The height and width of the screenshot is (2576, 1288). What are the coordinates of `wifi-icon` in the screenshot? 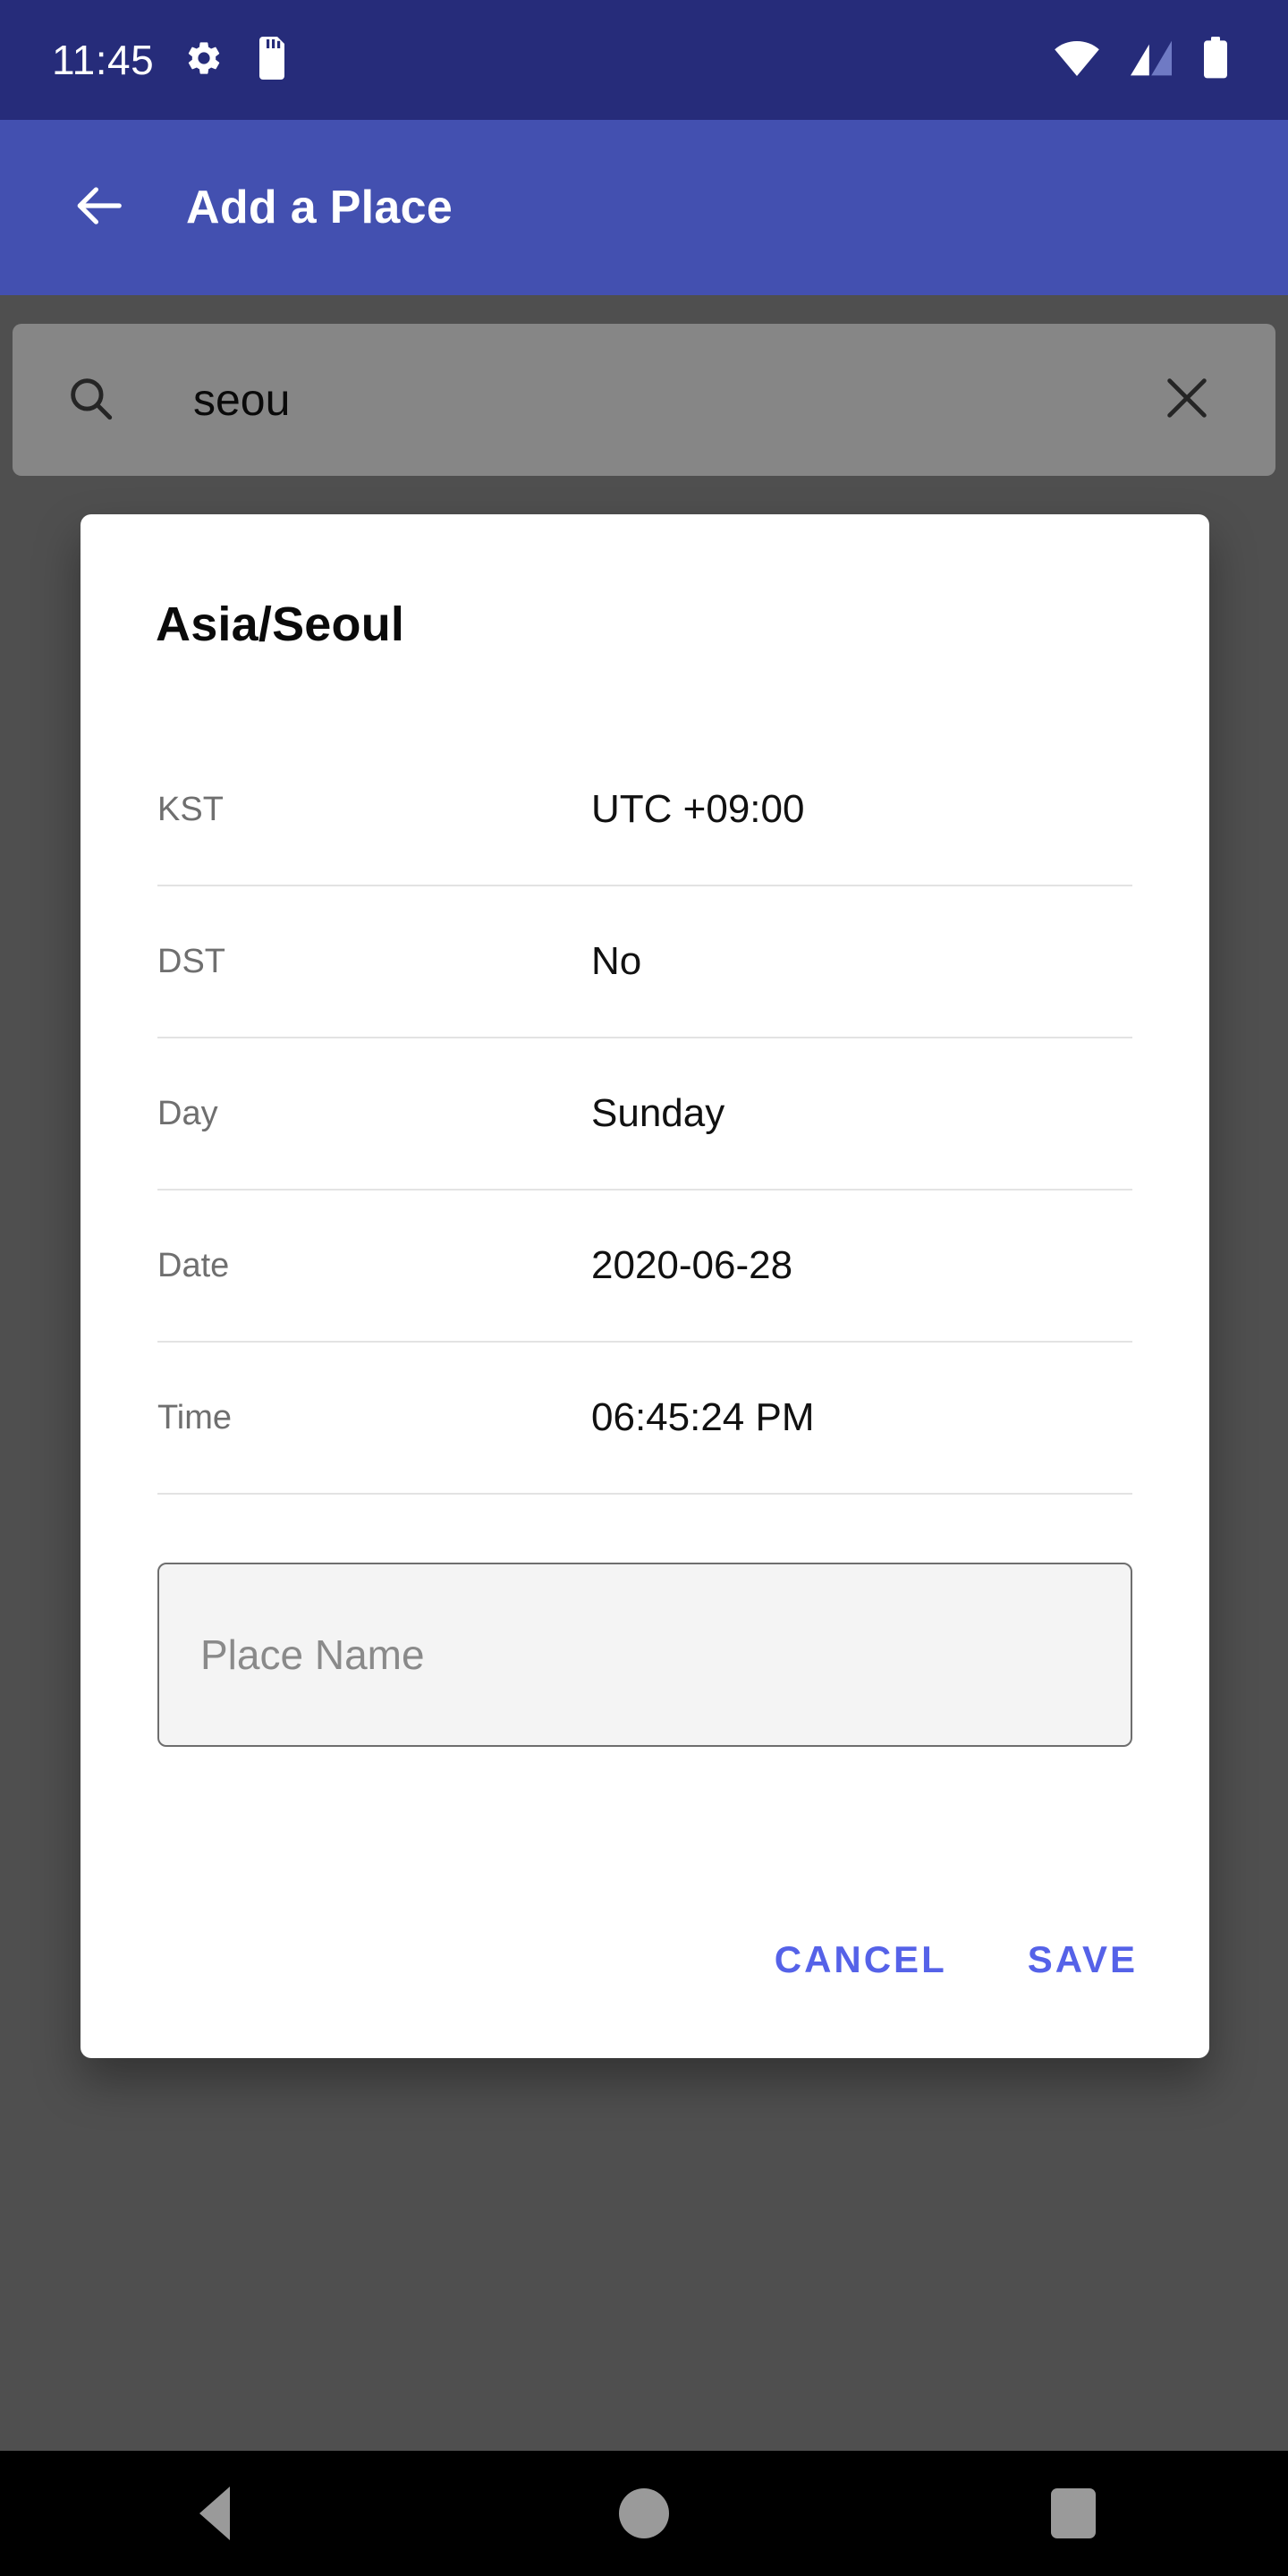 It's located at (1077, 60).